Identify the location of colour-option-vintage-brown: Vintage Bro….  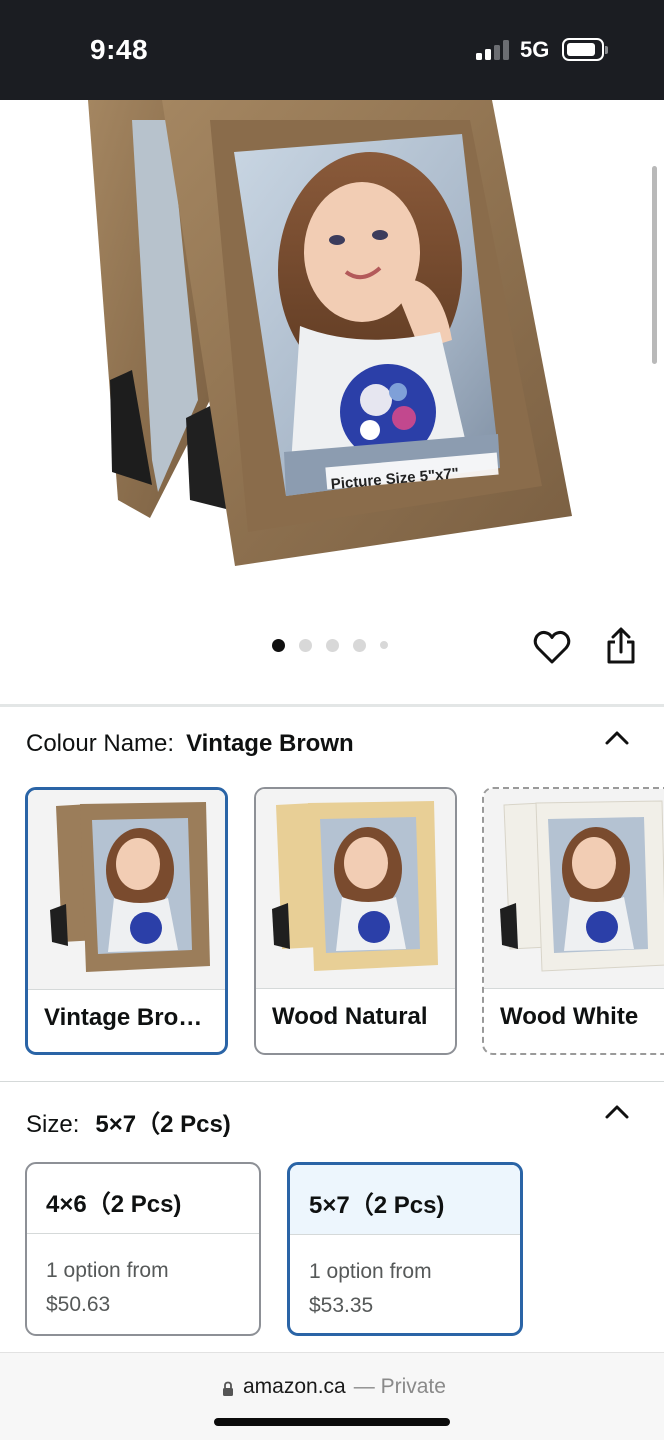
(126, 921).